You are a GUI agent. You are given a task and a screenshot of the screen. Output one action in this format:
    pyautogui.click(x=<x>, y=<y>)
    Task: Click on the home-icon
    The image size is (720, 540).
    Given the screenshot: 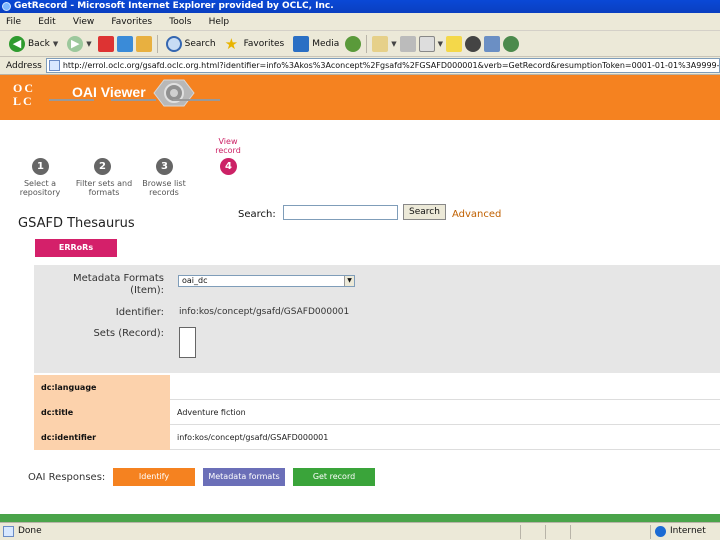 What is the action you would take?
    pyautogui.click(x=143, y=43)
    